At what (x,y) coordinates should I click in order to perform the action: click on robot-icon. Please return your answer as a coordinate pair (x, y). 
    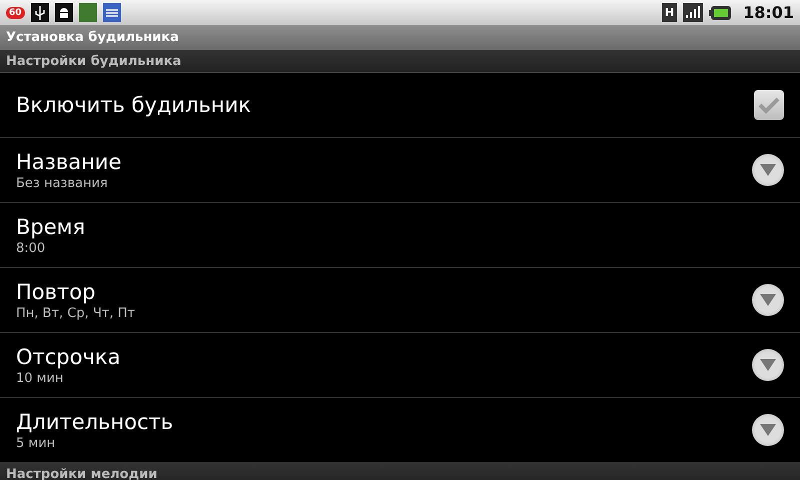
    Looking at the image, I should click on (63, 12).